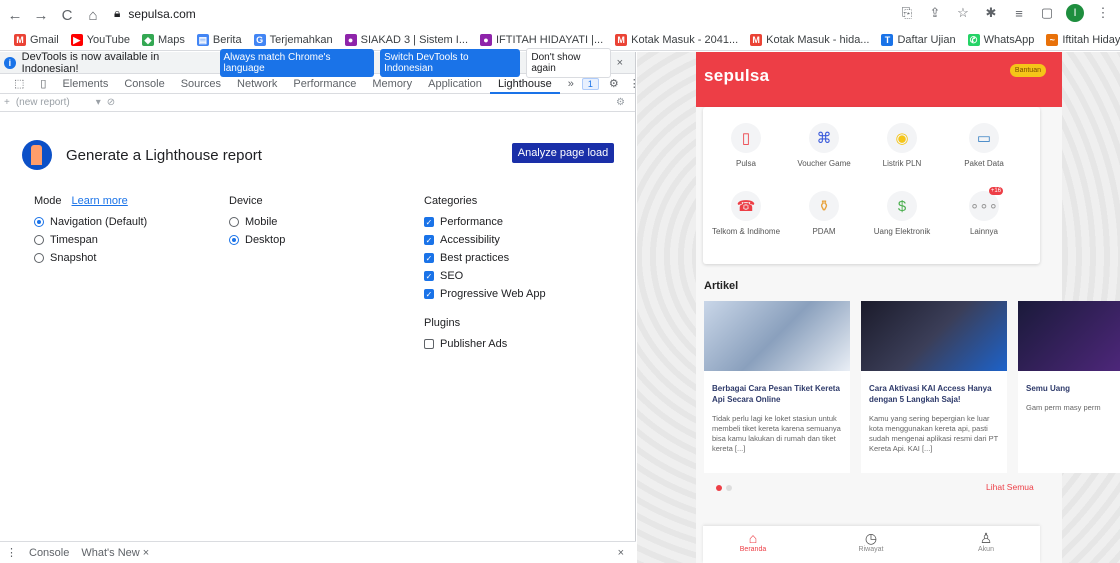 Image resolution: width=1120 pixels, height=563 pixels. Describe the element at coordinates (155, 13) in the screenshot. I see `address-bar: 🔒︎ sepulsa.com` at that location.